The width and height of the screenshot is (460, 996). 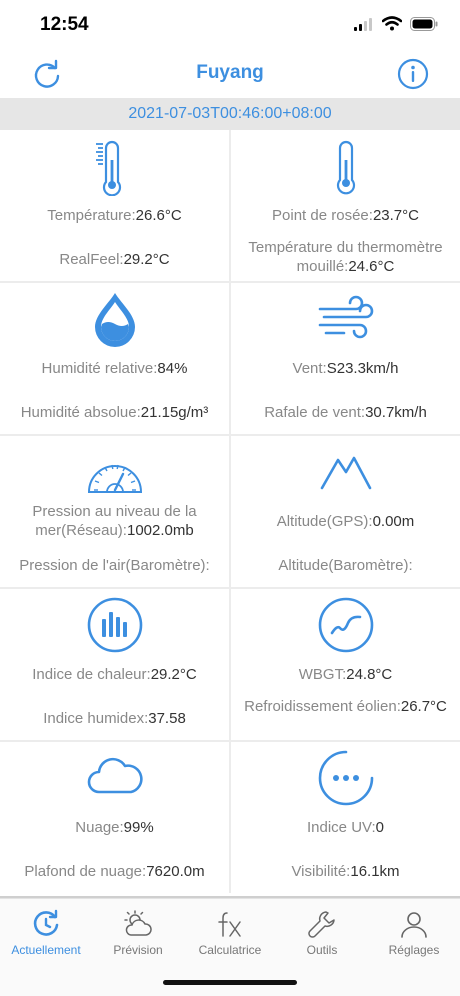 What do you see at coordinates (138, 950) in the screenshot?
I see `tab-label: Prévision` at bounding box center [138, 950].